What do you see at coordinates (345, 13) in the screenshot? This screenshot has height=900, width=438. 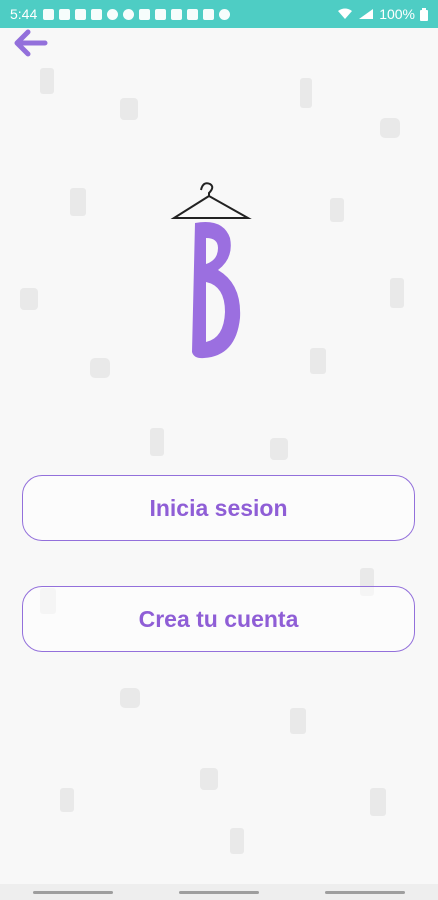 I see `wifi-icon` at bounding box center [345, 13].